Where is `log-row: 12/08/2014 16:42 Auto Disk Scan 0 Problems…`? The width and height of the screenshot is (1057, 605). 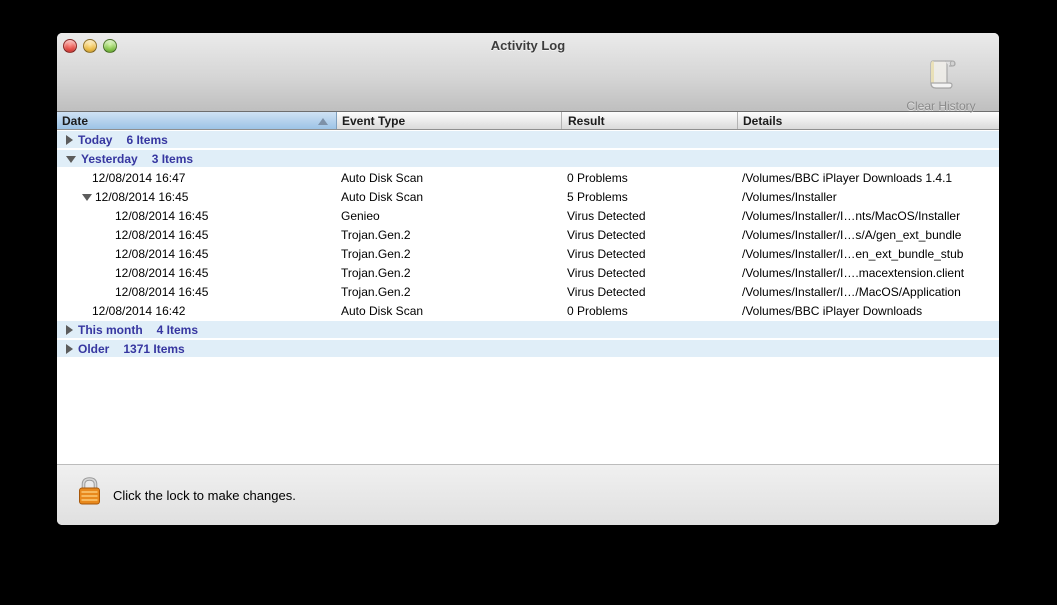 log-row: 12/08/2014 16:42 Auto Disk Scan 0 Problems… is located at coordinates (528, 310).